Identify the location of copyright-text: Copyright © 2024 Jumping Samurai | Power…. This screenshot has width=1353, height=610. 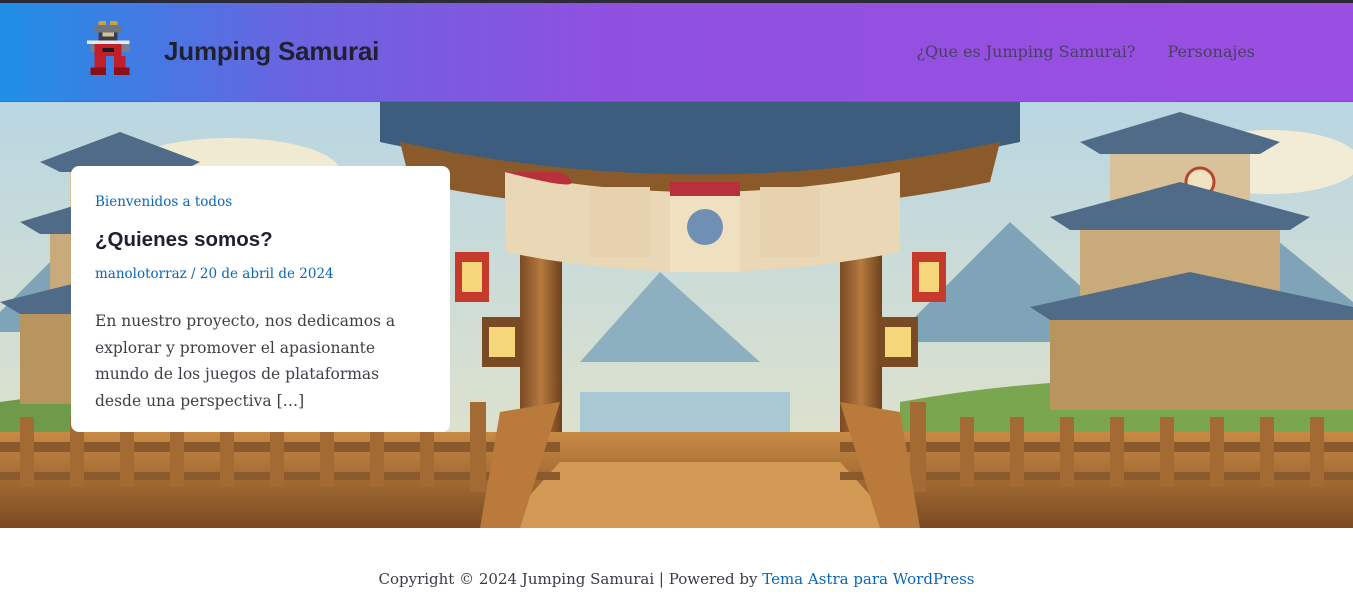
(570, 579).